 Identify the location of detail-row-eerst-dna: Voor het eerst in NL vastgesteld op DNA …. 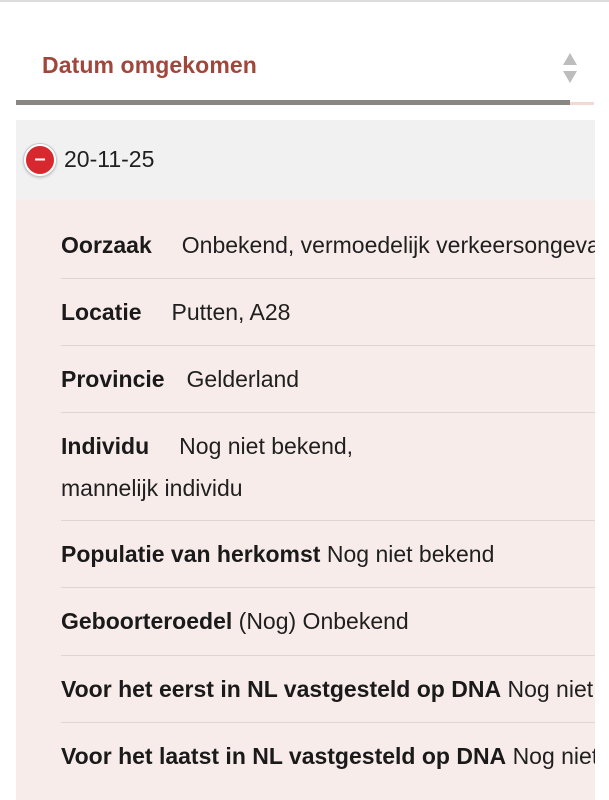
(328, 689).